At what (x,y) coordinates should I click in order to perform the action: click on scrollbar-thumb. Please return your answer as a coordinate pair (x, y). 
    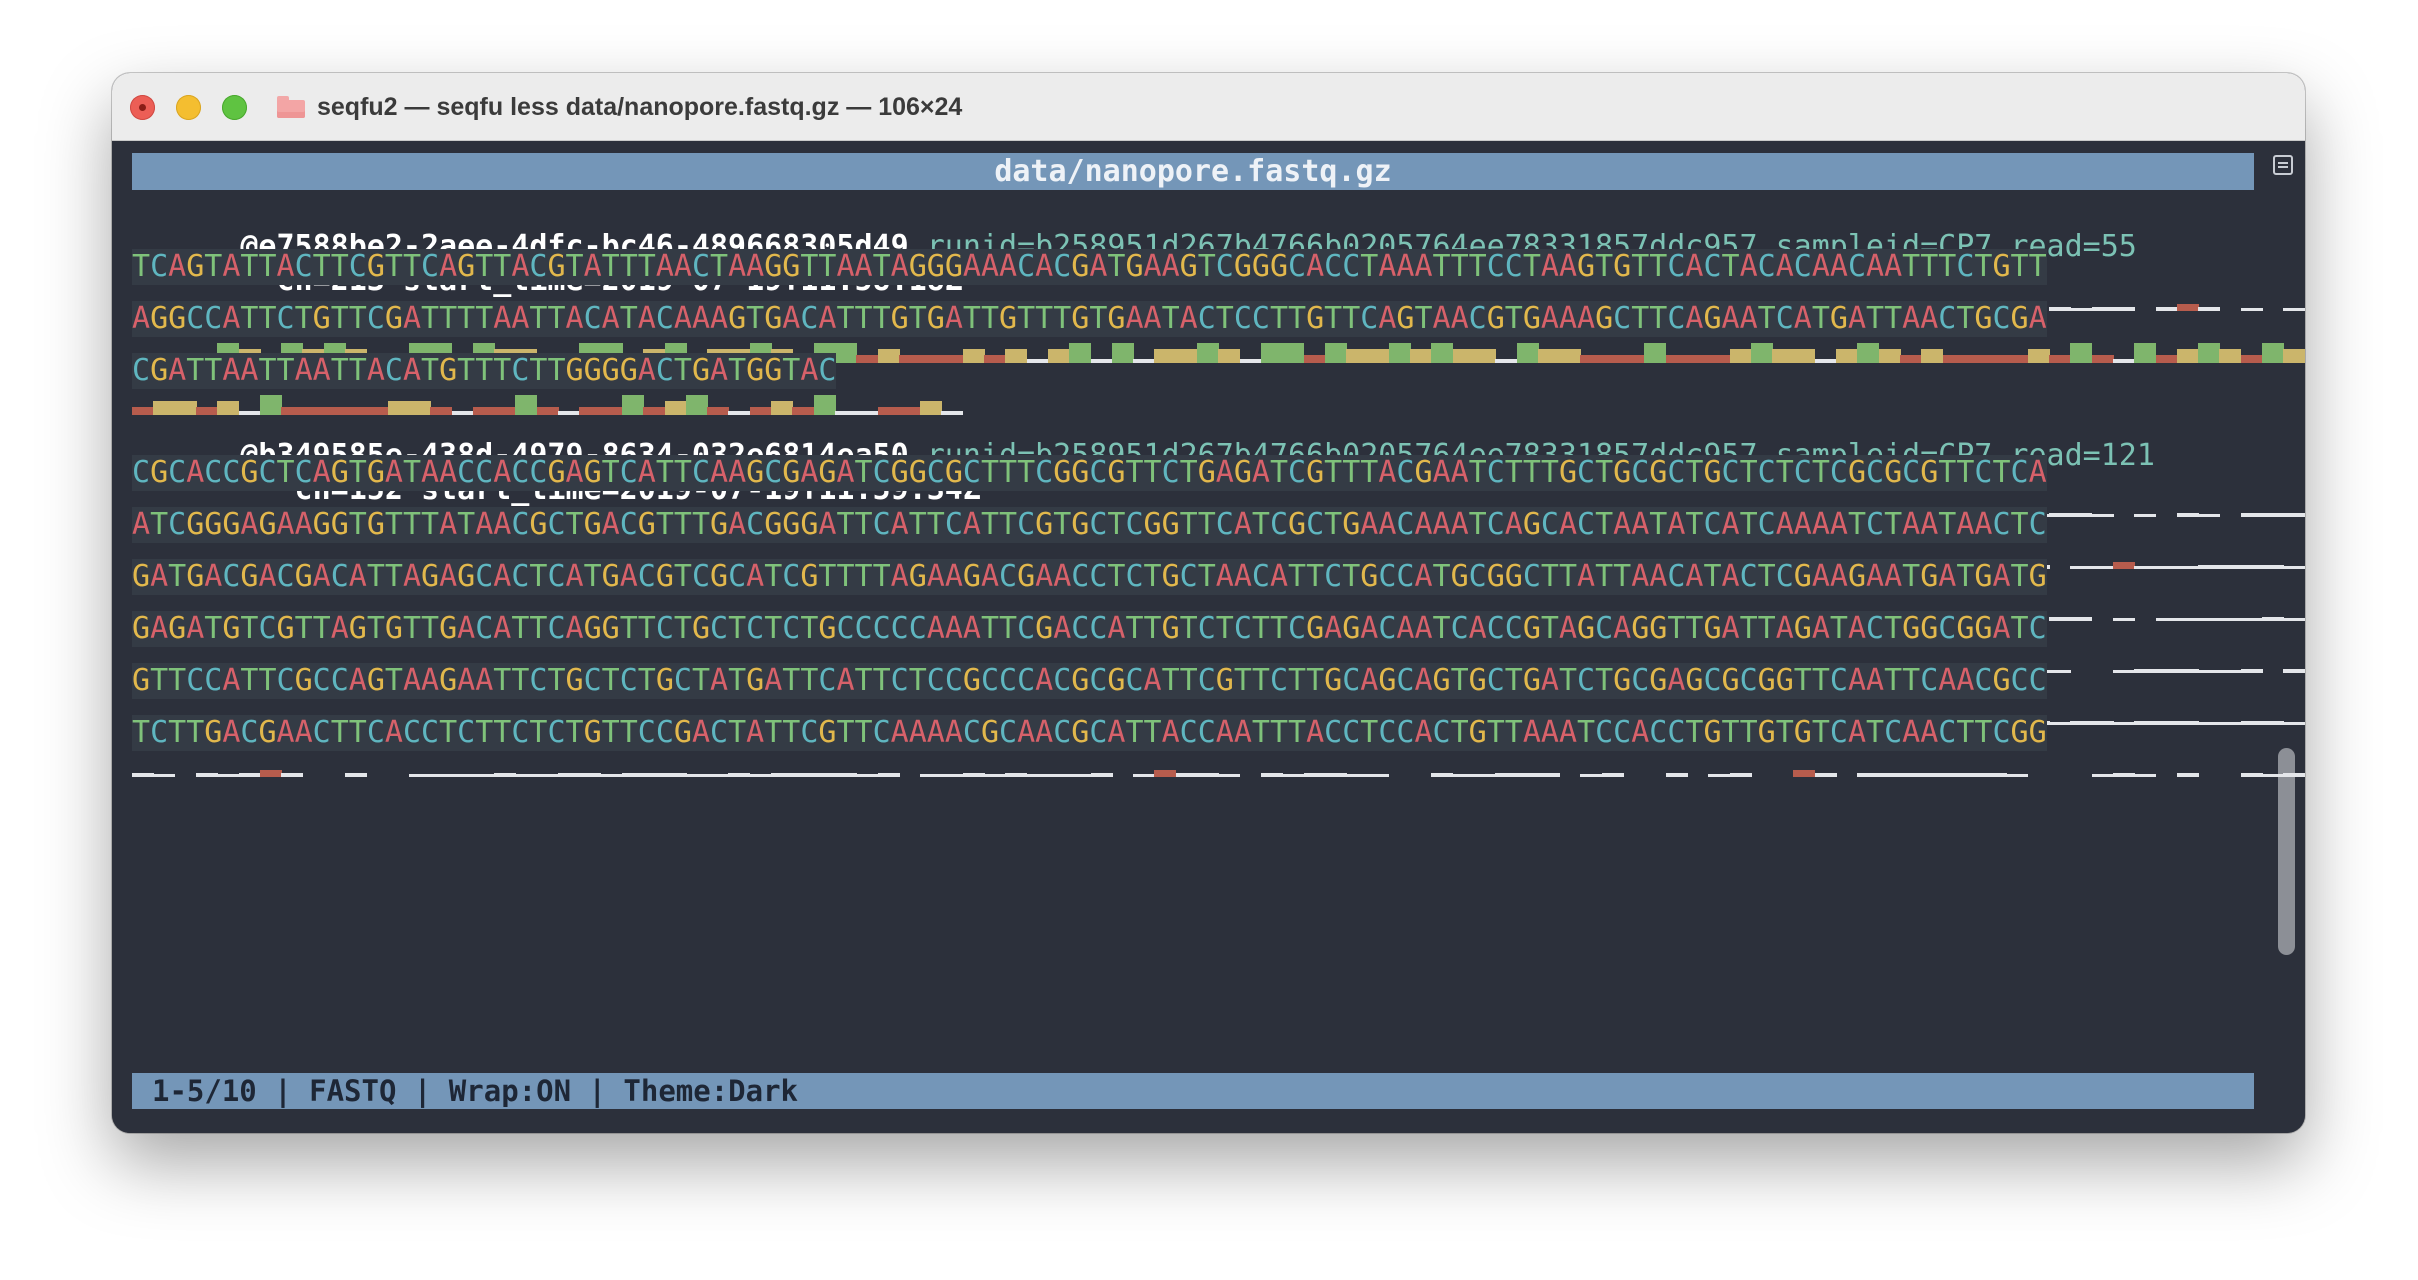
    Looking at the image, I should click on (2286, 851).